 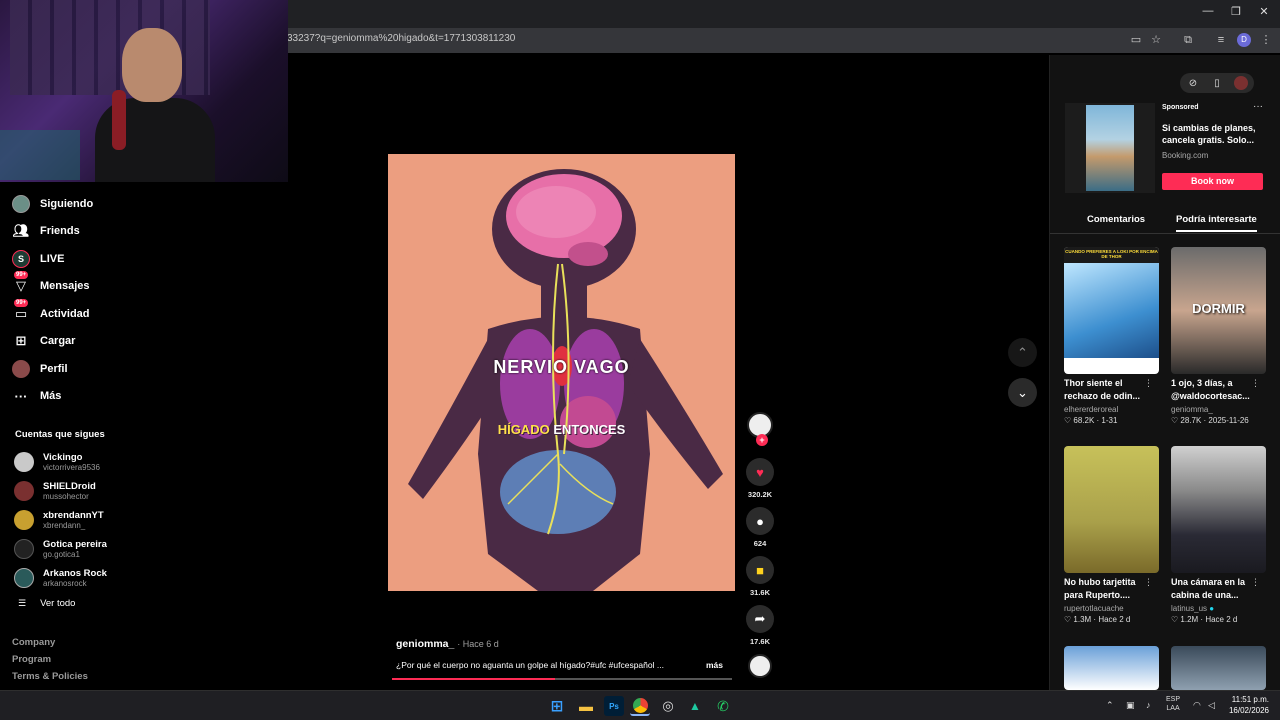 I want to click on share-count: 17.6K, so click(x=759, y=641).